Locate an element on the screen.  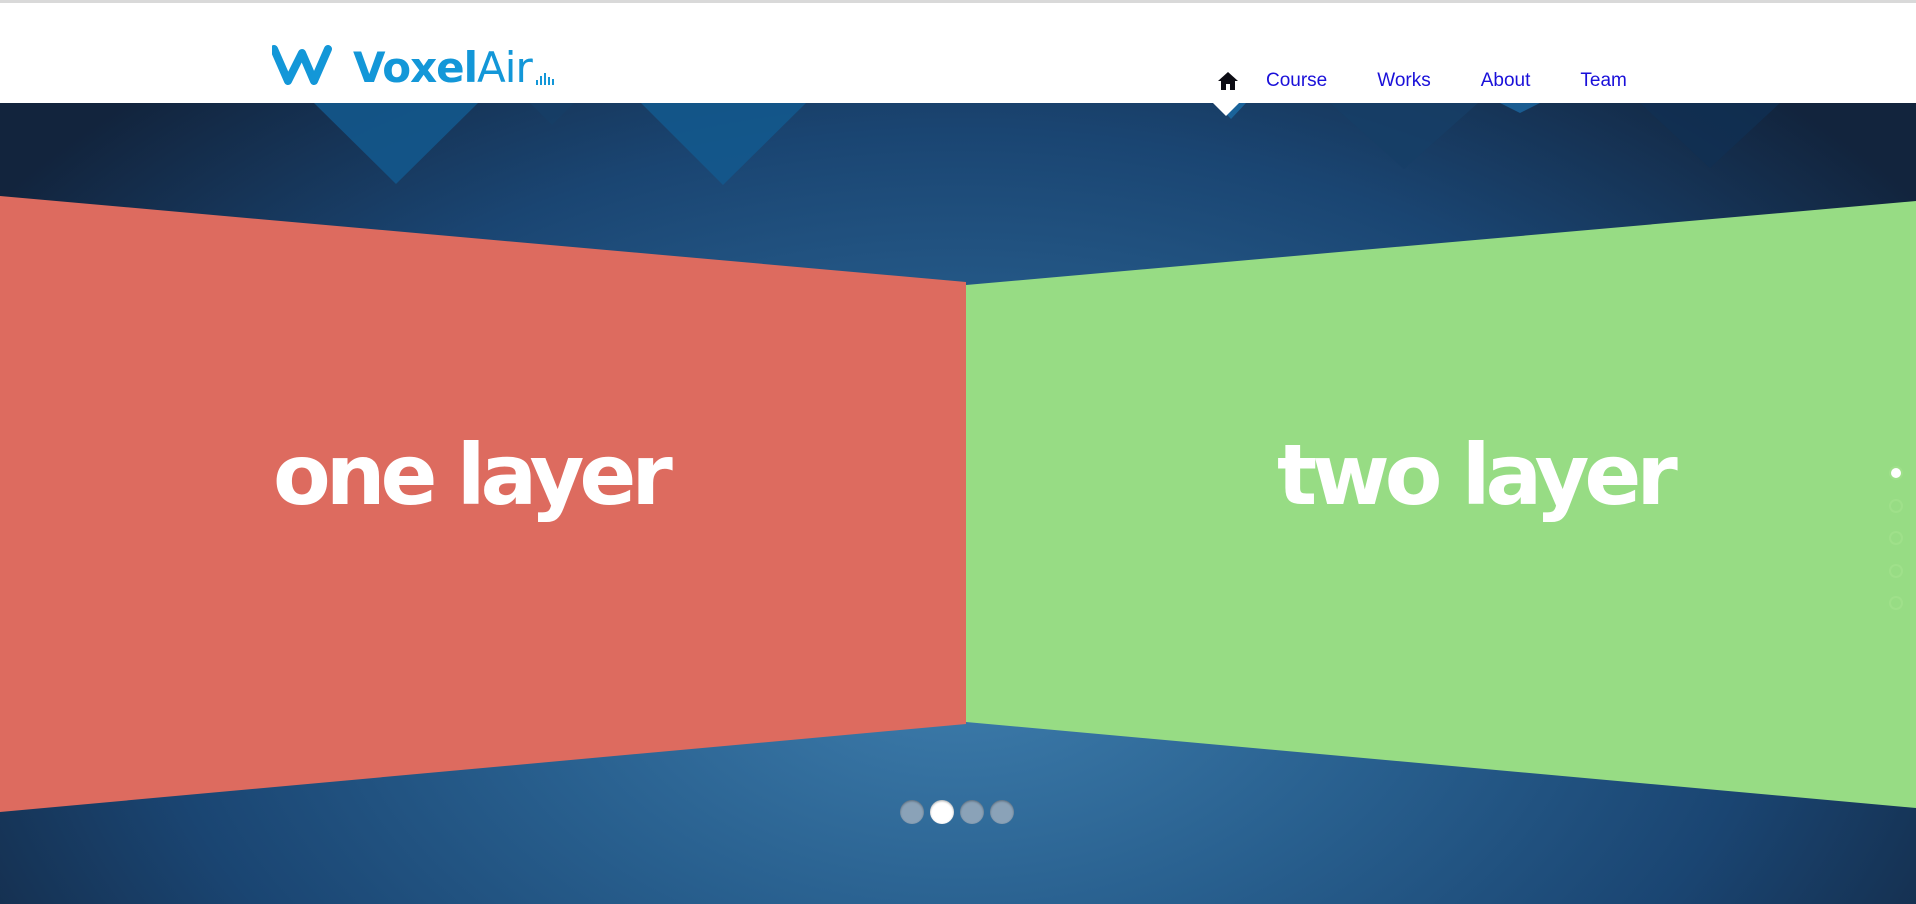
nav-link-works: Works is located at coordinates (1403, 81).